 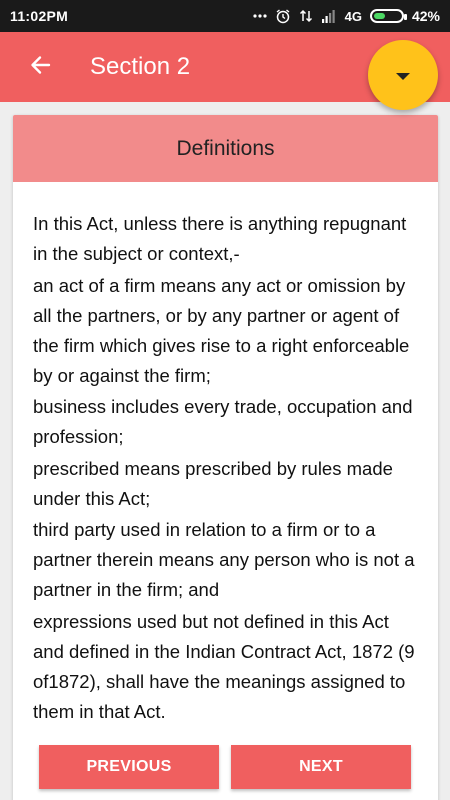 I want to click on alarm-icon, so click(x=283, y=16).